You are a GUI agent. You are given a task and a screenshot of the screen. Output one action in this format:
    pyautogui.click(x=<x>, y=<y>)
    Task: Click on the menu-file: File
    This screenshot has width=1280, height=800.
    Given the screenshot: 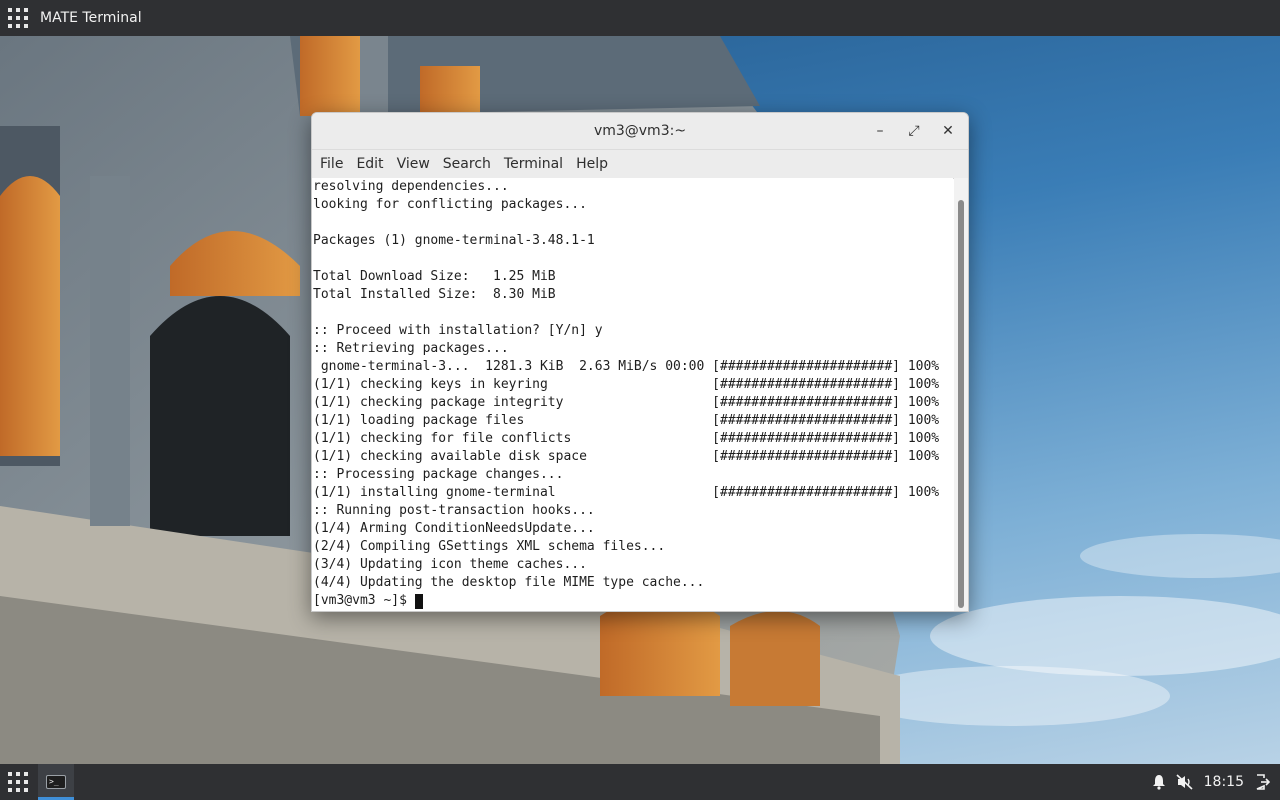 What is the action you would take?
    pyautogui.click(x=331, y=164)
    